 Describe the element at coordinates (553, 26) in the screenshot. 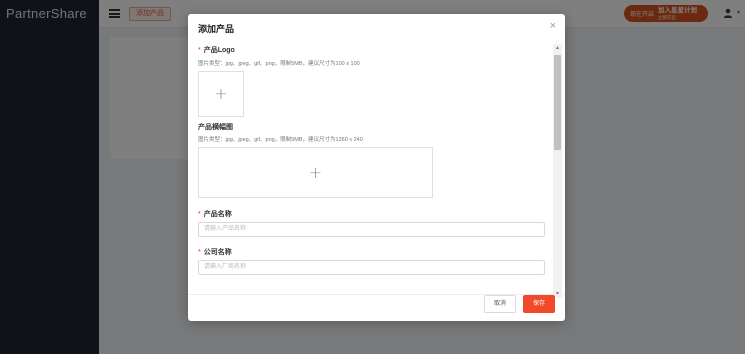

I see `close-icon: ×` at that location.